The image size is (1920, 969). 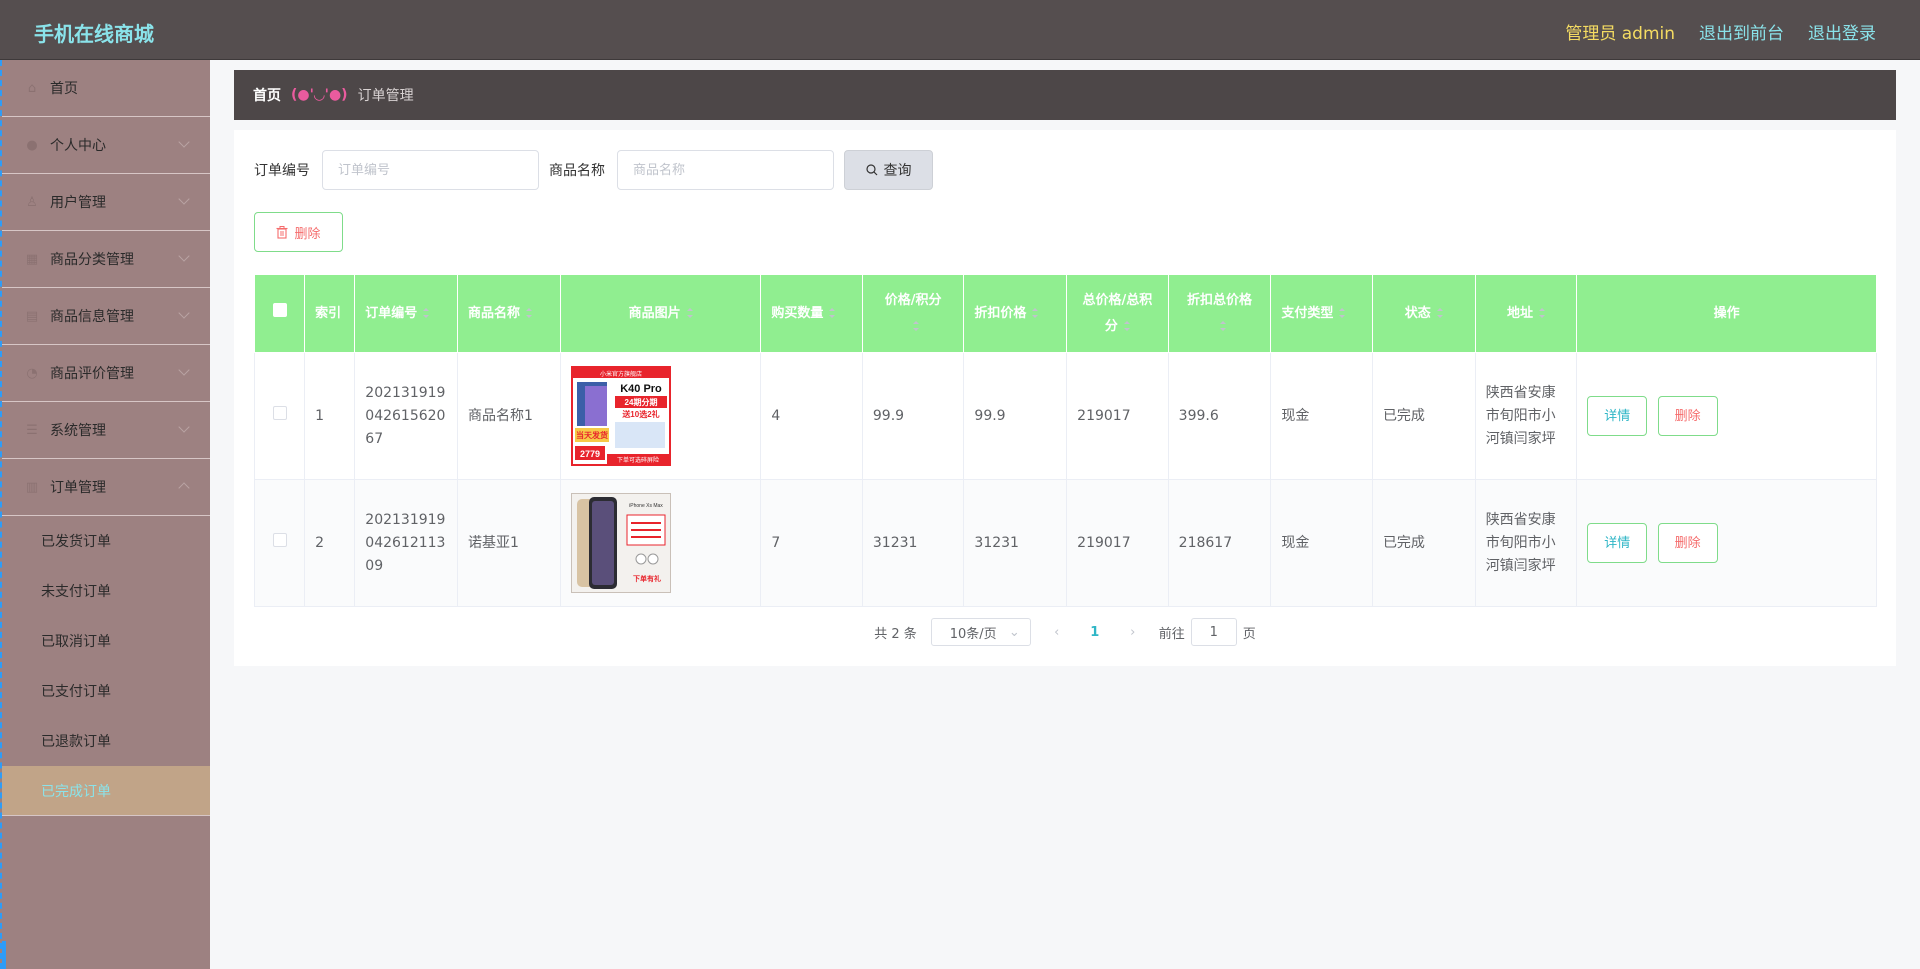 What do you see at coordinates (509, 416) in the screenshot?
I see `product-name-cell: 商品名称1` at bounding box center [509, 416].